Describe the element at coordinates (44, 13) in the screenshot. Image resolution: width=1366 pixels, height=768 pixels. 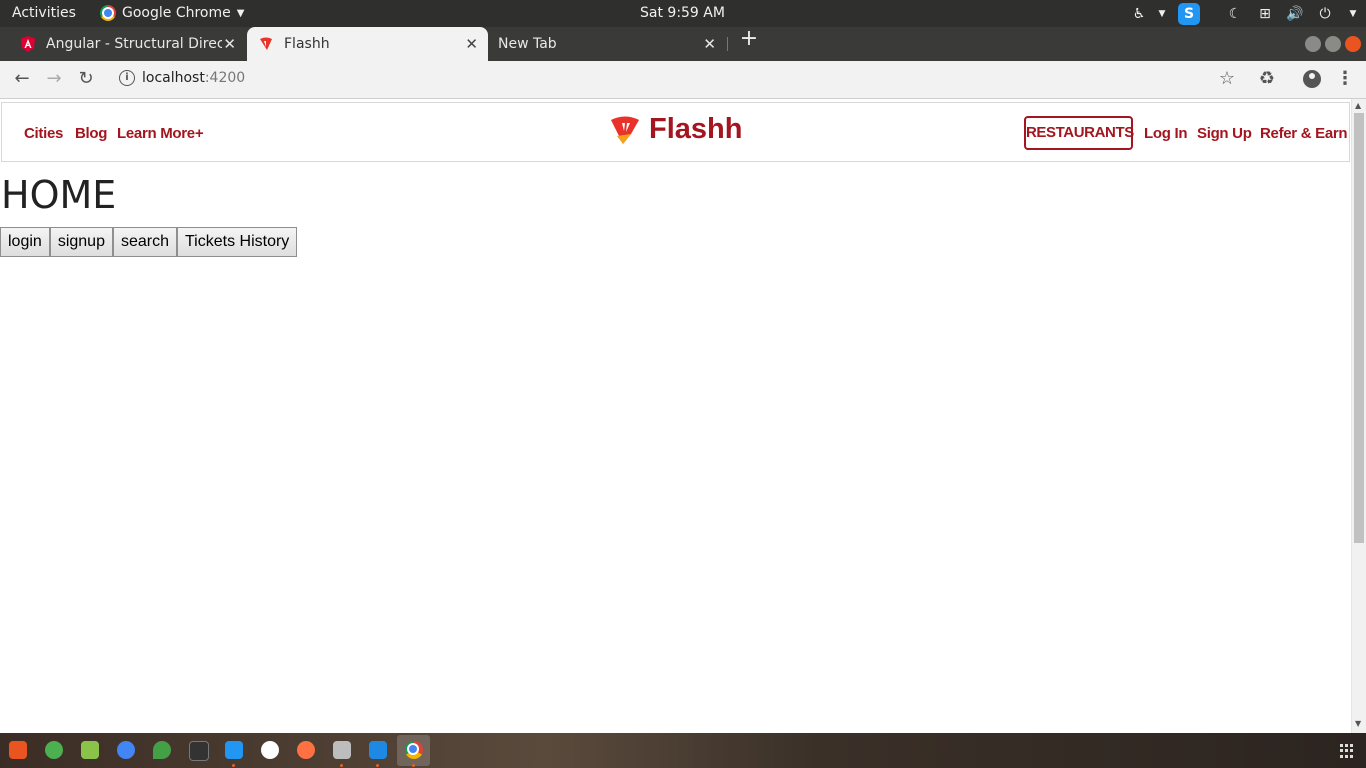
I see `activities-button: Activities` at that location.